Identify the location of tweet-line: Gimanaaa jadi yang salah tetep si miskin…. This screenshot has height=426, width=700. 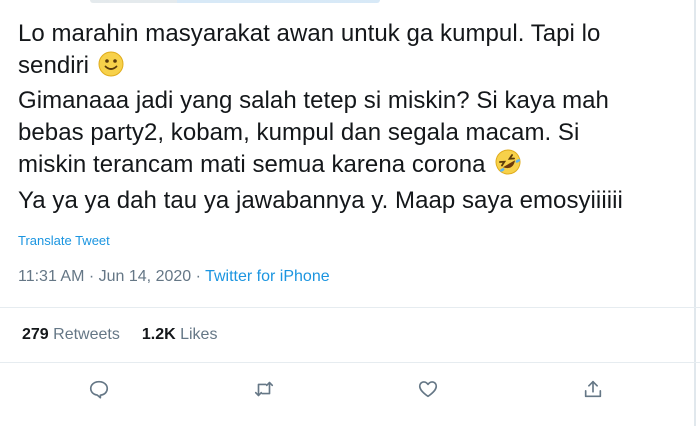
(313, 100).